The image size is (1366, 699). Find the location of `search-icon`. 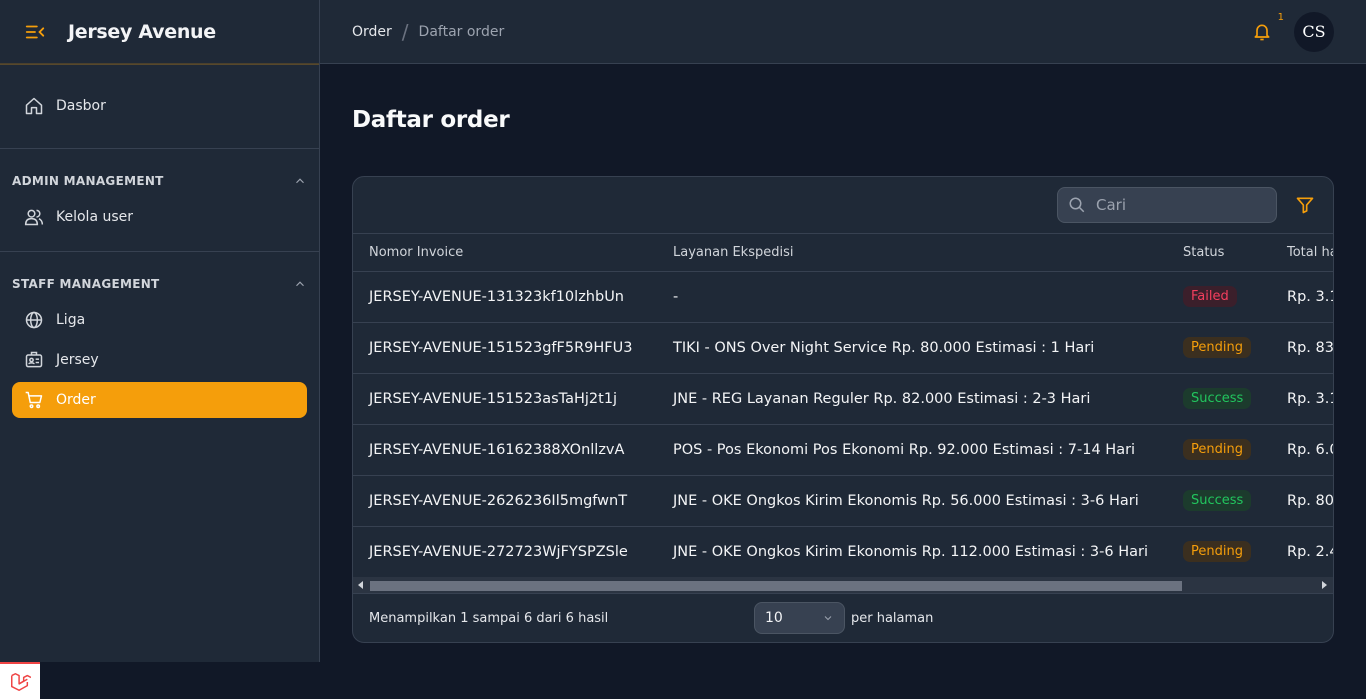

search-icon is located at coordinates (1077, 205).